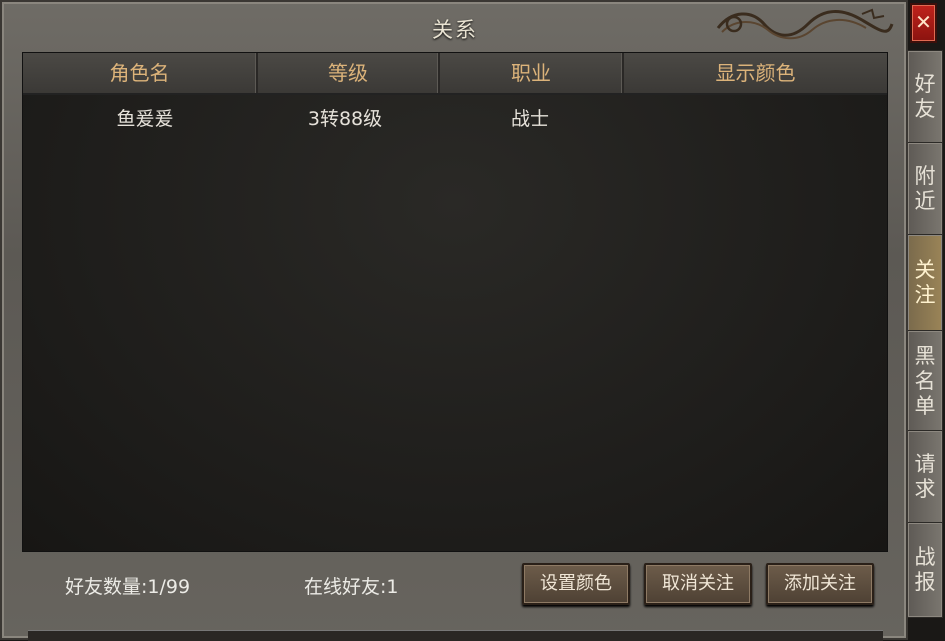 This screenshot has height=641, width=945. Describe the element at coordinates (698, 584) in the screenshot. I see `unfollow-button: 取消关注` at that location.